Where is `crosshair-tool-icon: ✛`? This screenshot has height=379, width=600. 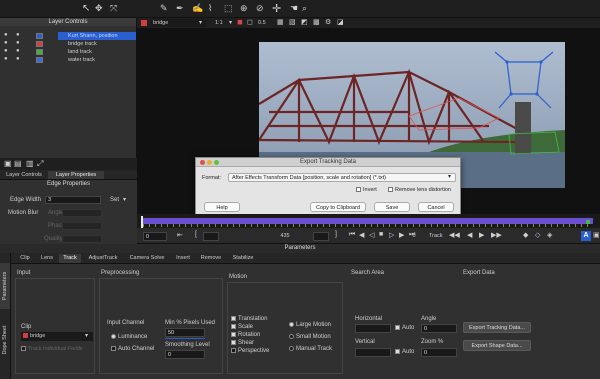 crosshair-tool-icon: ✛ is located at coordinates (276, 8).